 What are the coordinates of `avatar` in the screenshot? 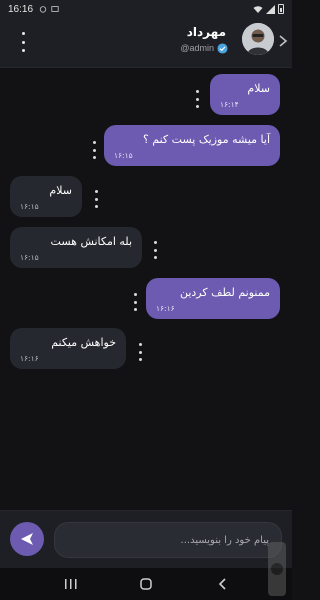 It's located at (258, 39).